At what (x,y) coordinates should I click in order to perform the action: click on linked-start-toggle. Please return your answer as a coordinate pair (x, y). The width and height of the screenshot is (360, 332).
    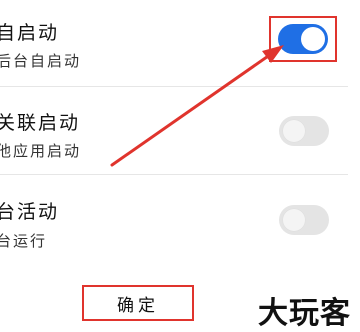
    Looking at the image, I should click on (304, 131).